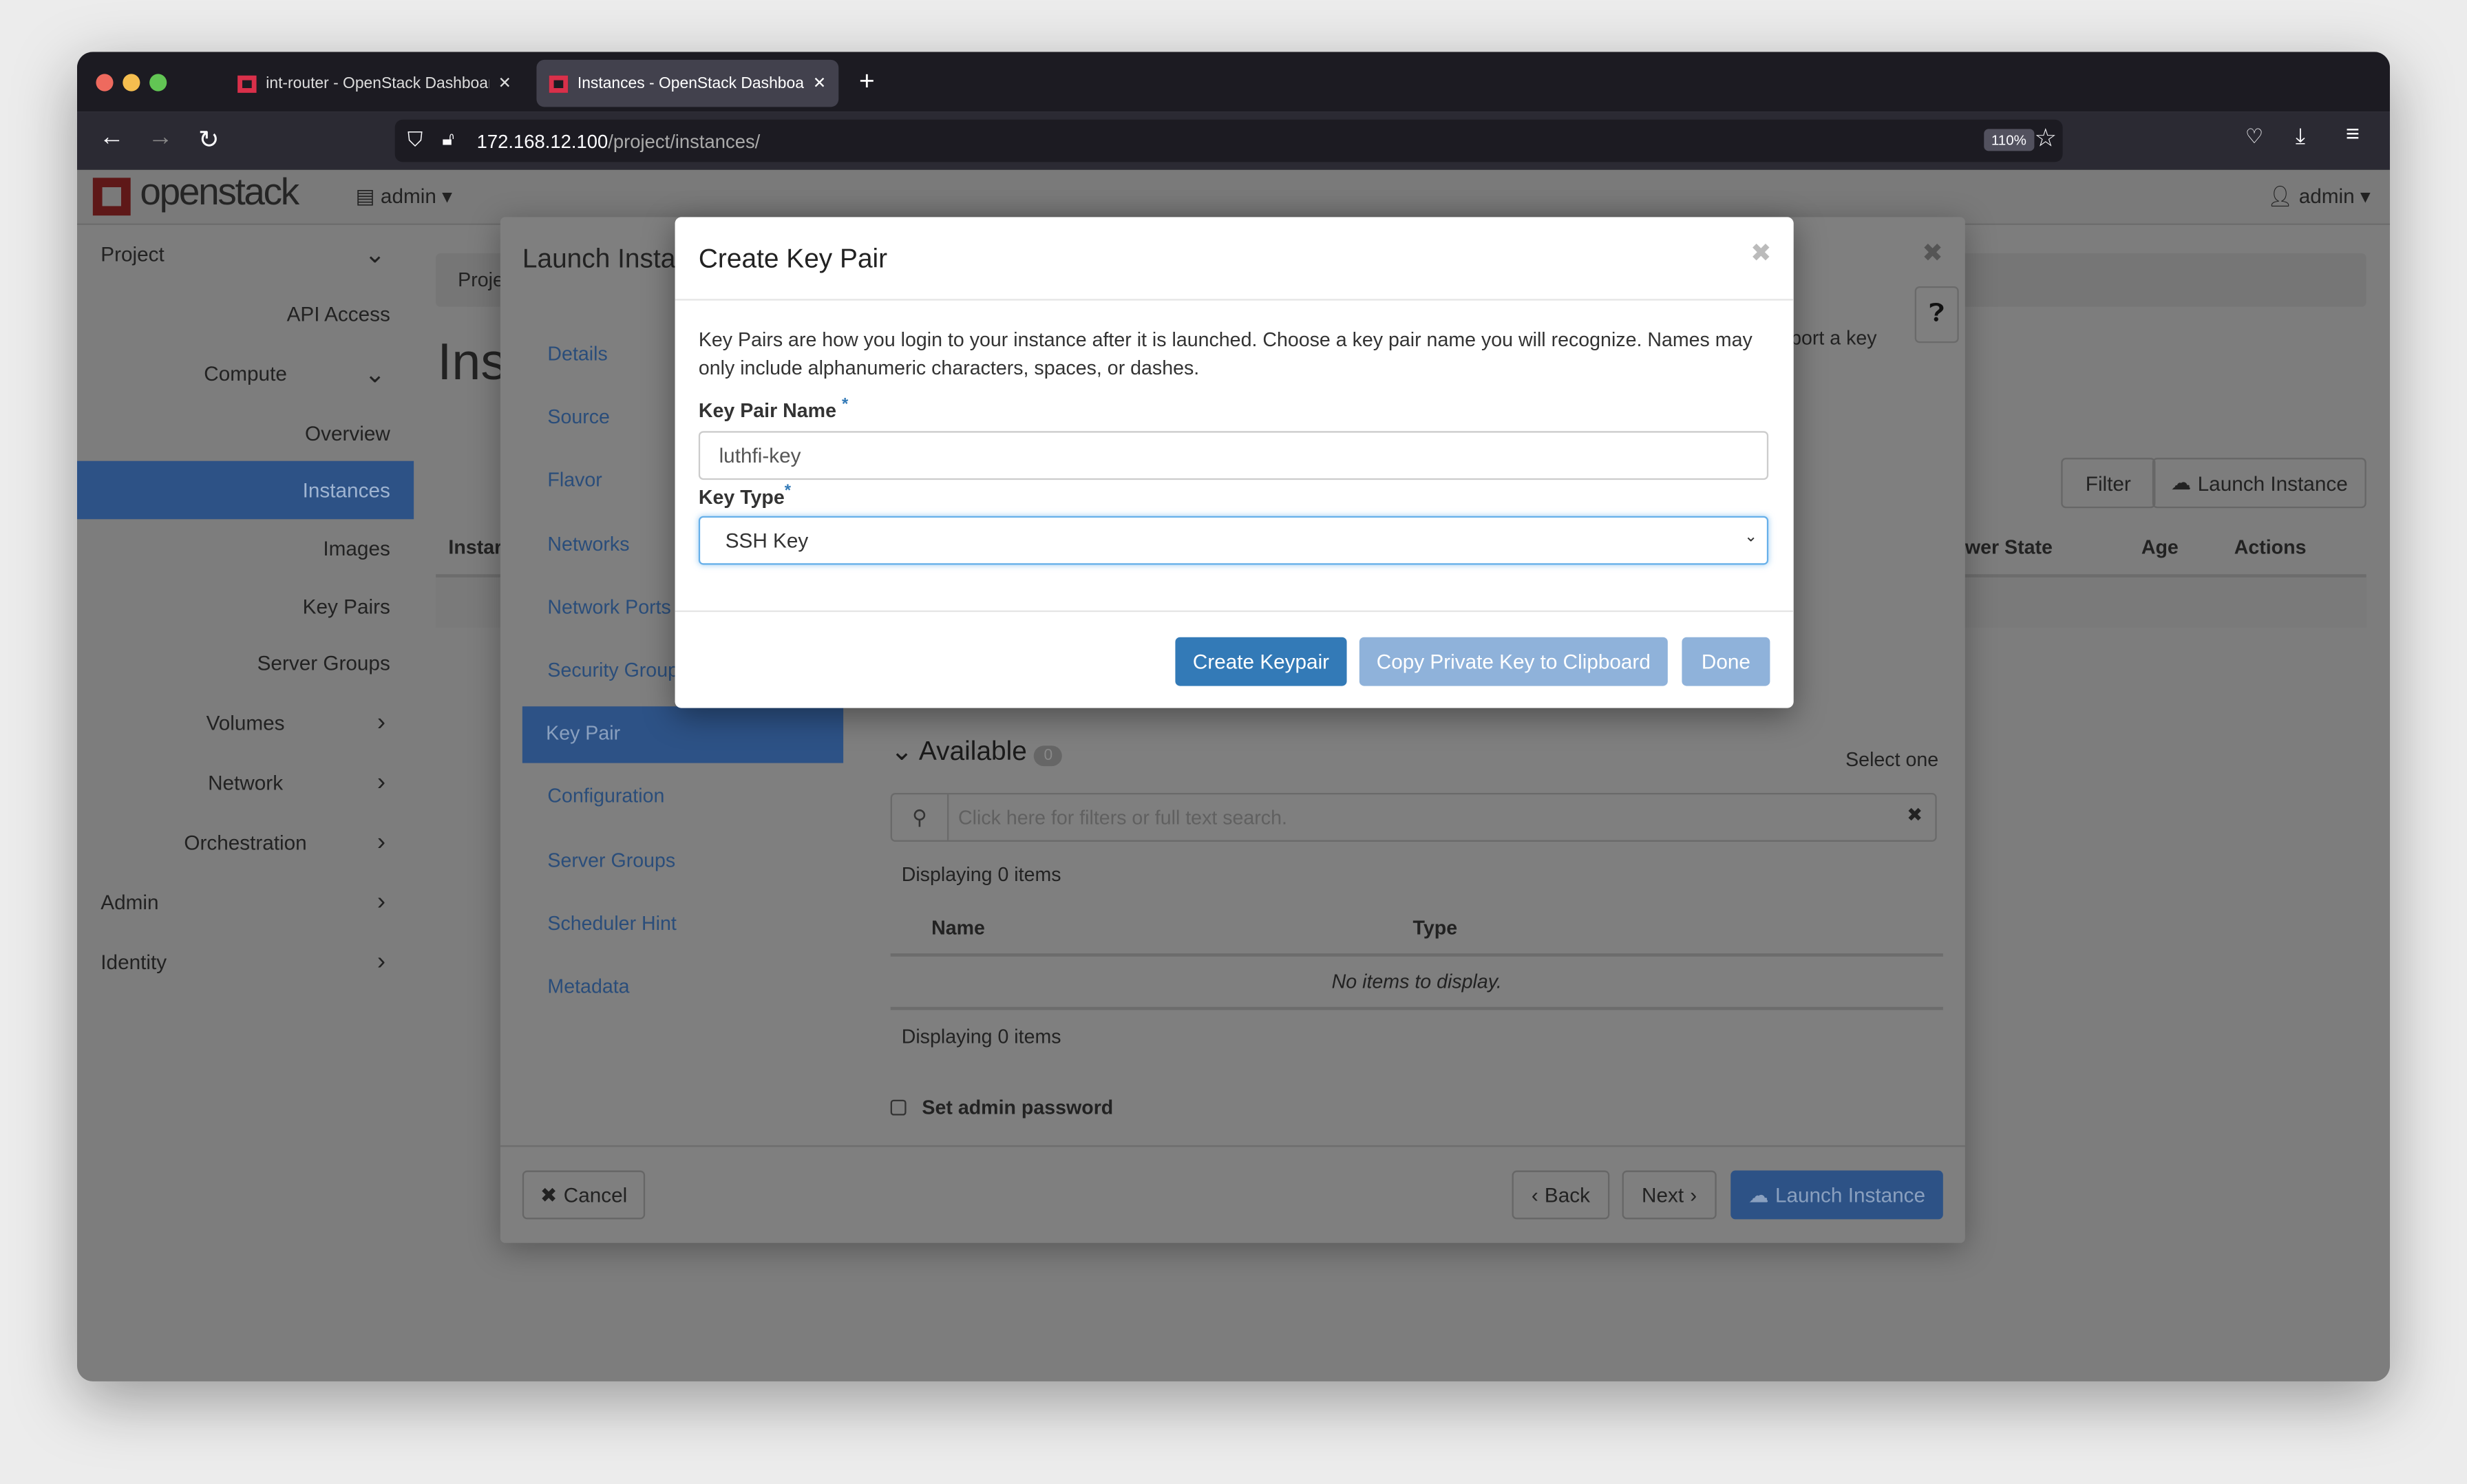 The height and width of the screenshot is (1484, 2467). What do you see at coordinates (346, 606) in the screenshot?
I see `sidebar-item-label: Key Pairs` at bounding box center [346, 606].